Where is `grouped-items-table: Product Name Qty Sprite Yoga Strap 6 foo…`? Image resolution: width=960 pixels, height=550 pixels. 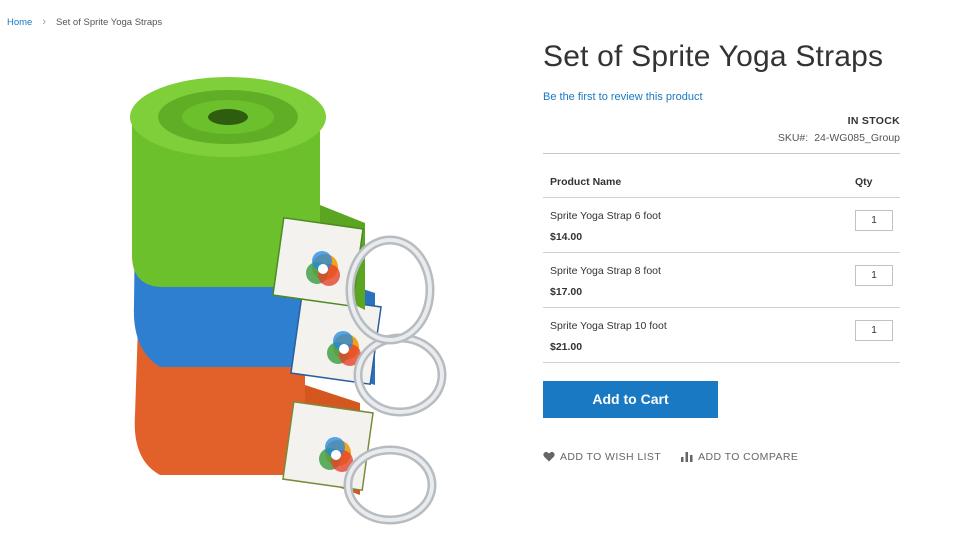 grouped-items-table: Product Name Qty Sprite Yoga Strap 6 foo… is located at coordinates (721, 269).